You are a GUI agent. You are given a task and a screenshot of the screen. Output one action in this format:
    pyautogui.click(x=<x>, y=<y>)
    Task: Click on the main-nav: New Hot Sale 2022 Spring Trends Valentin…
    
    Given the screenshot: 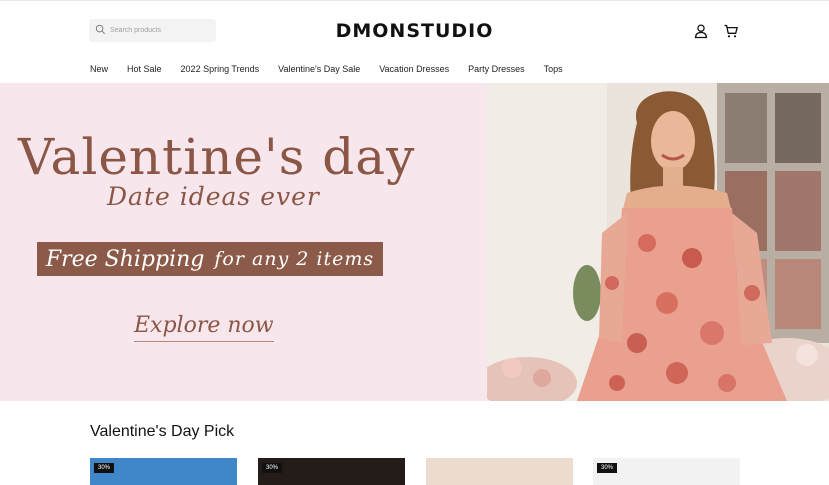 What is the action you would take?
    pyautogui.click(x=336, y=69)
    